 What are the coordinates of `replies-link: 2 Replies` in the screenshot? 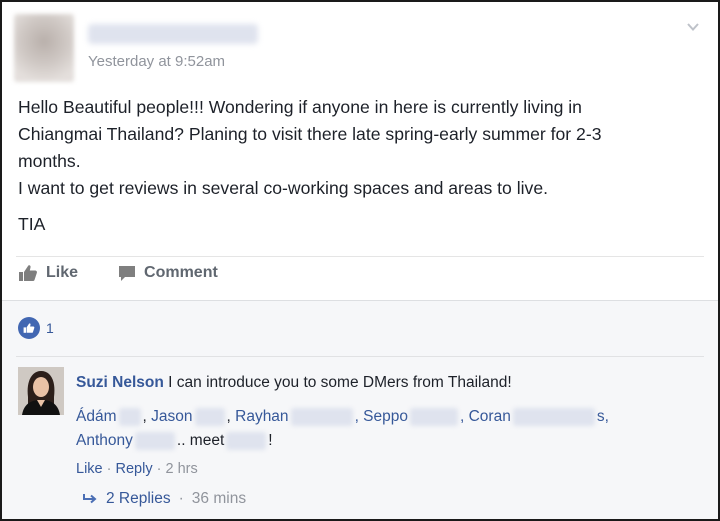 It's located at (138, 499).